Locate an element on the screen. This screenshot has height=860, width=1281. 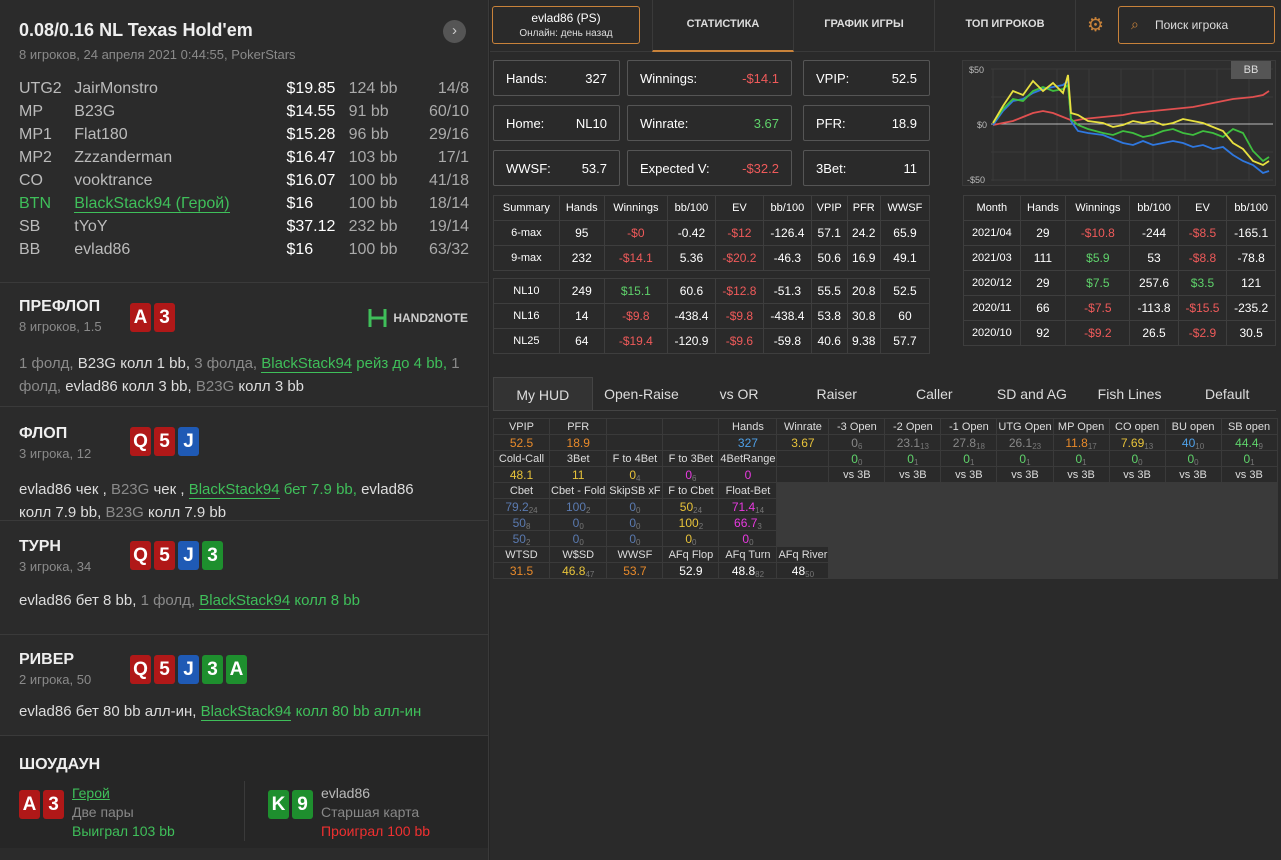
hud-cell: 11 is located at coordinates (578, 474).